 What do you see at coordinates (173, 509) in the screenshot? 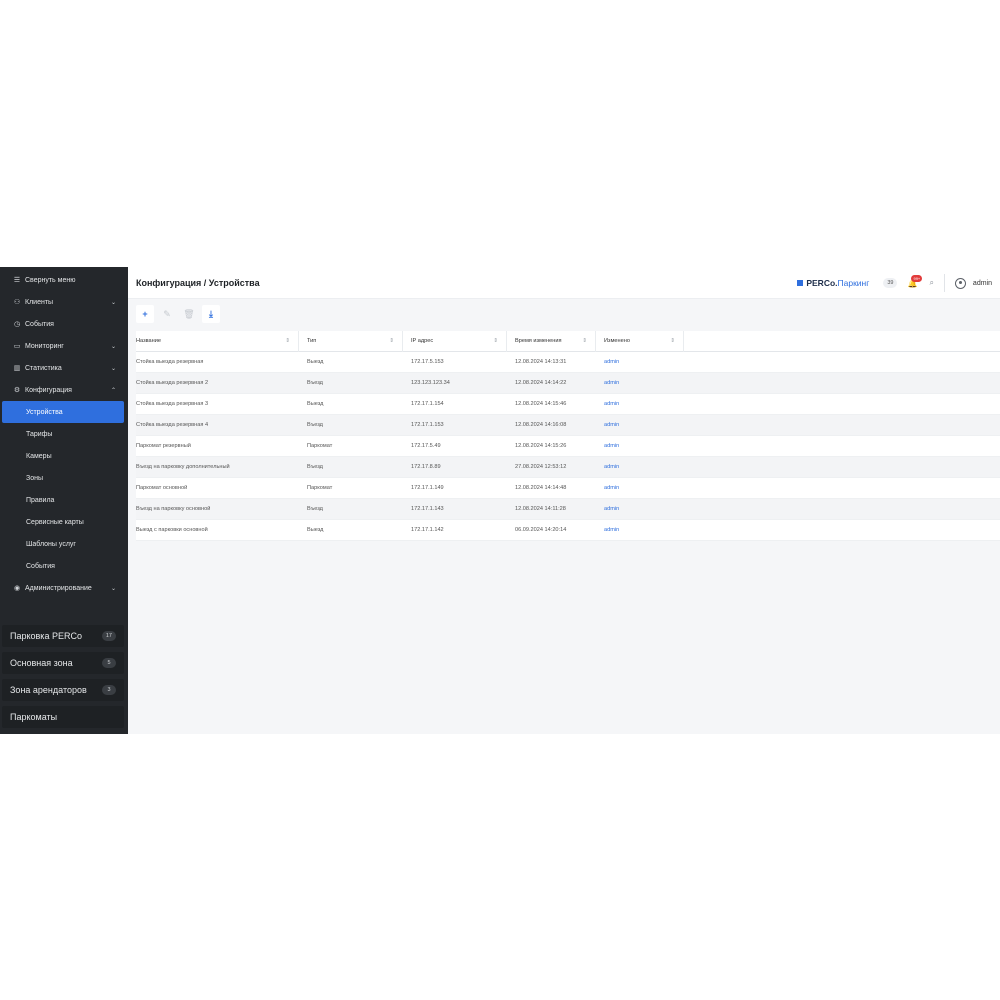
I see `cell-name: Въезд на парковку основной` at bounding box center [173, 509].